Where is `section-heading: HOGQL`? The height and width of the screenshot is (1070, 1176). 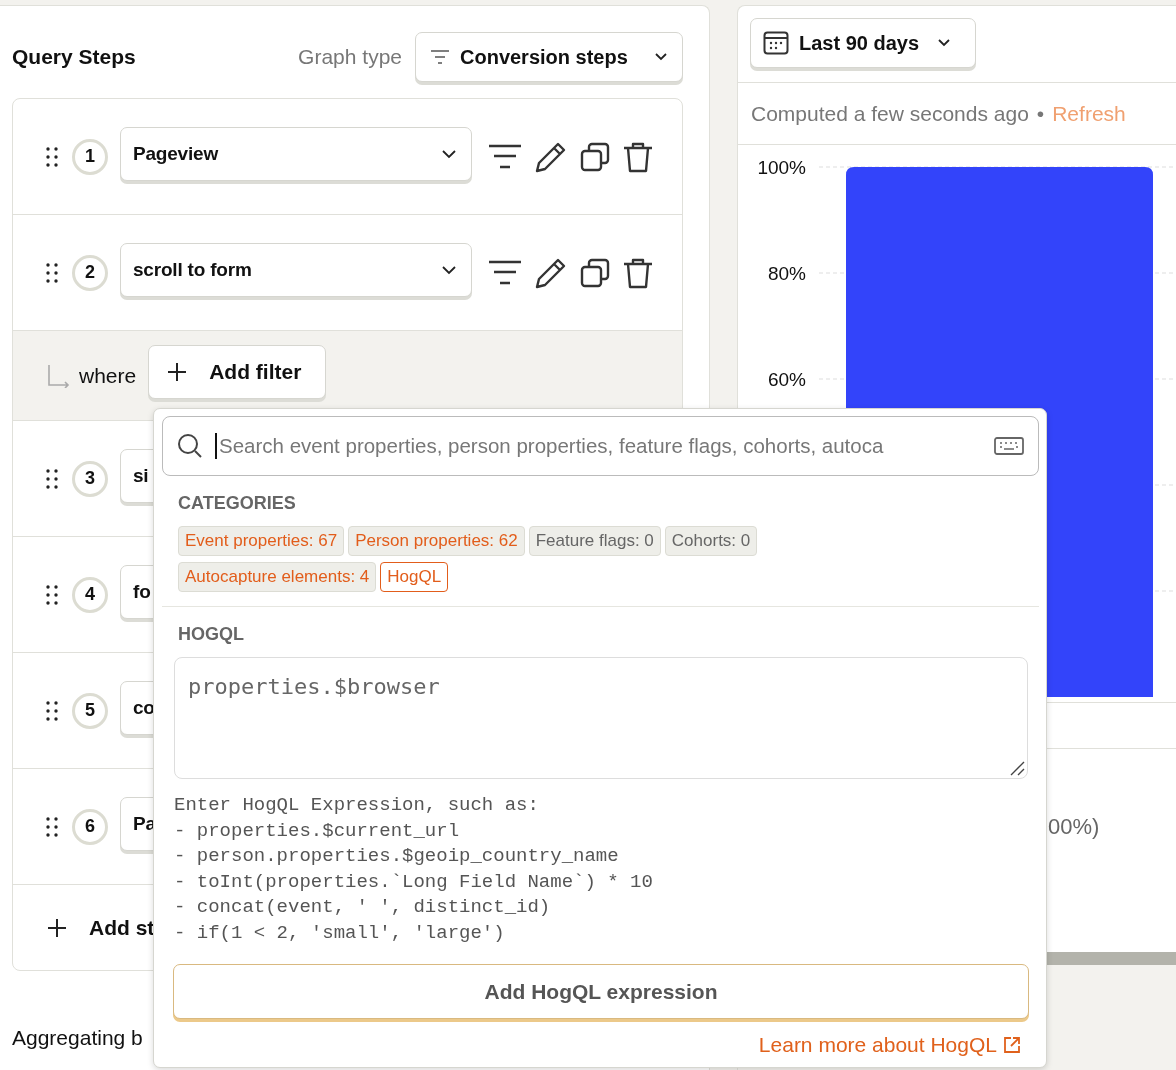 section-heading: HOGQL is located at coordinates (211, 634).